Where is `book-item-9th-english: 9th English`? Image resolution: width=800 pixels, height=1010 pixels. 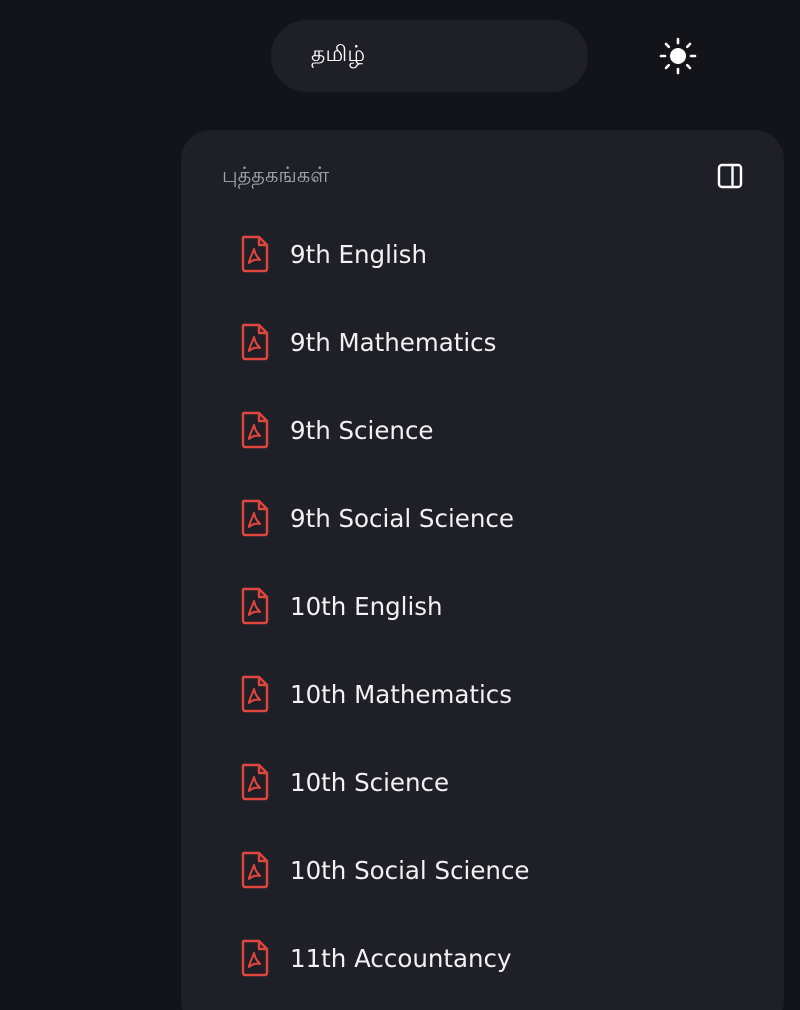 book-item-9th-english: 9th English is located at coordinates (497, 254).